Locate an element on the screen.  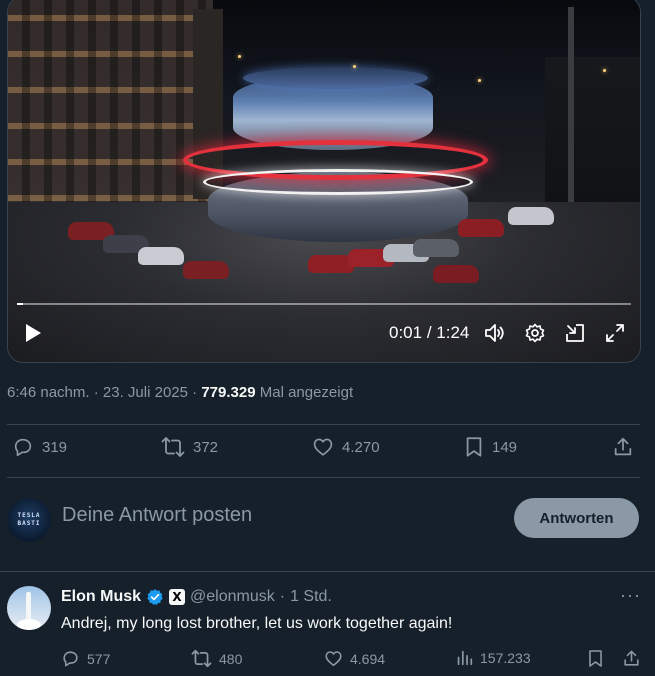
post-action-bar: 319 372 4.270 149 is located at coordinates (327, 451).